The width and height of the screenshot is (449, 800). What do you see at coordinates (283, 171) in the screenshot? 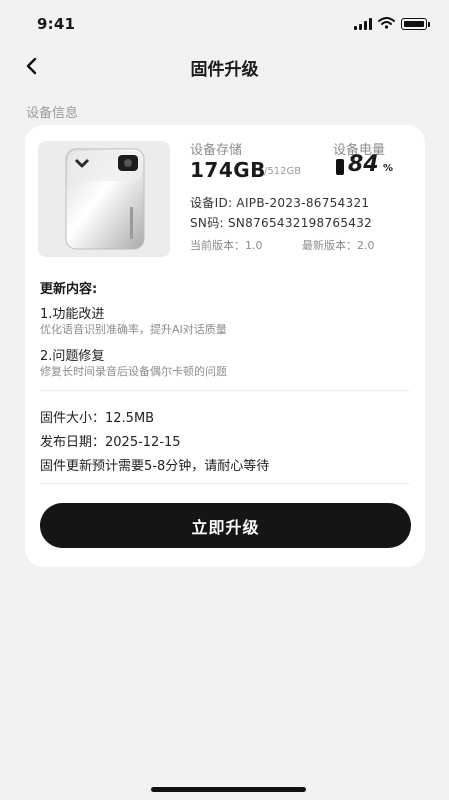
I see `storage-total: /512GB` at bounding box center [283, 171].